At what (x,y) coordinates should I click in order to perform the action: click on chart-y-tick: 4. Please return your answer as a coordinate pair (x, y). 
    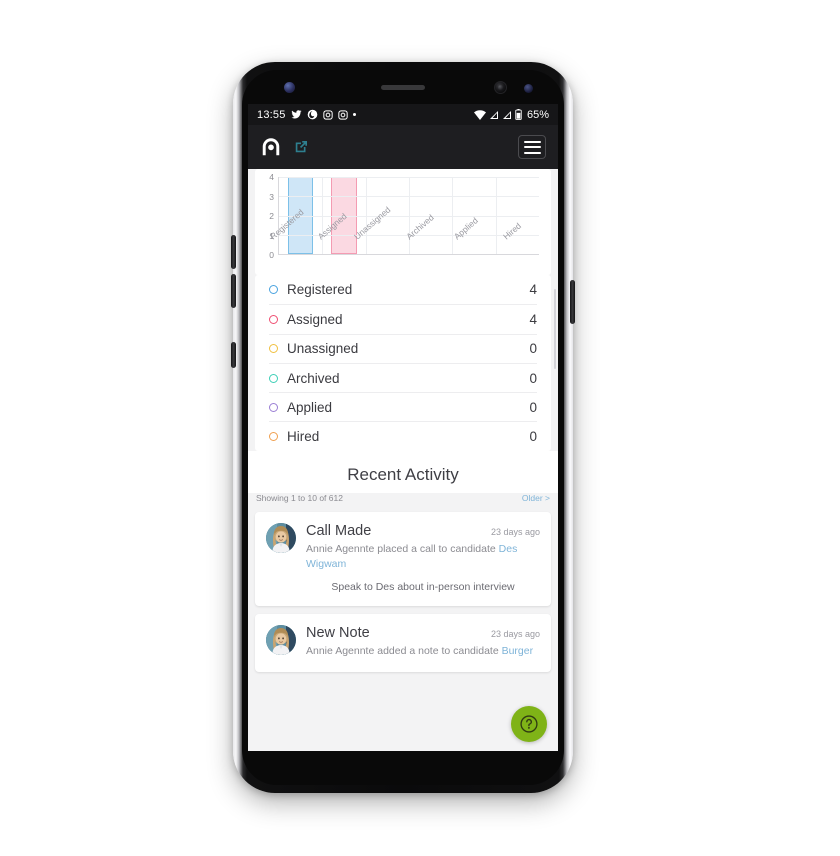
    Looking at the image, I should click on (271, 177).